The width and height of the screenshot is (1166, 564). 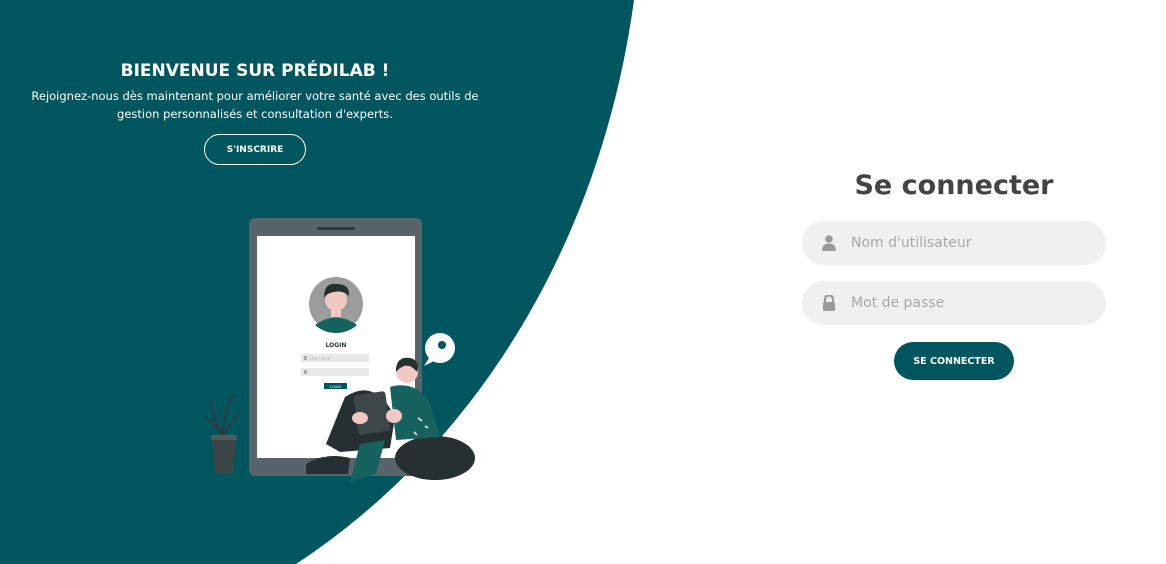 I want to click on illustration-username-hint: Username, so click(x=320, y=358).